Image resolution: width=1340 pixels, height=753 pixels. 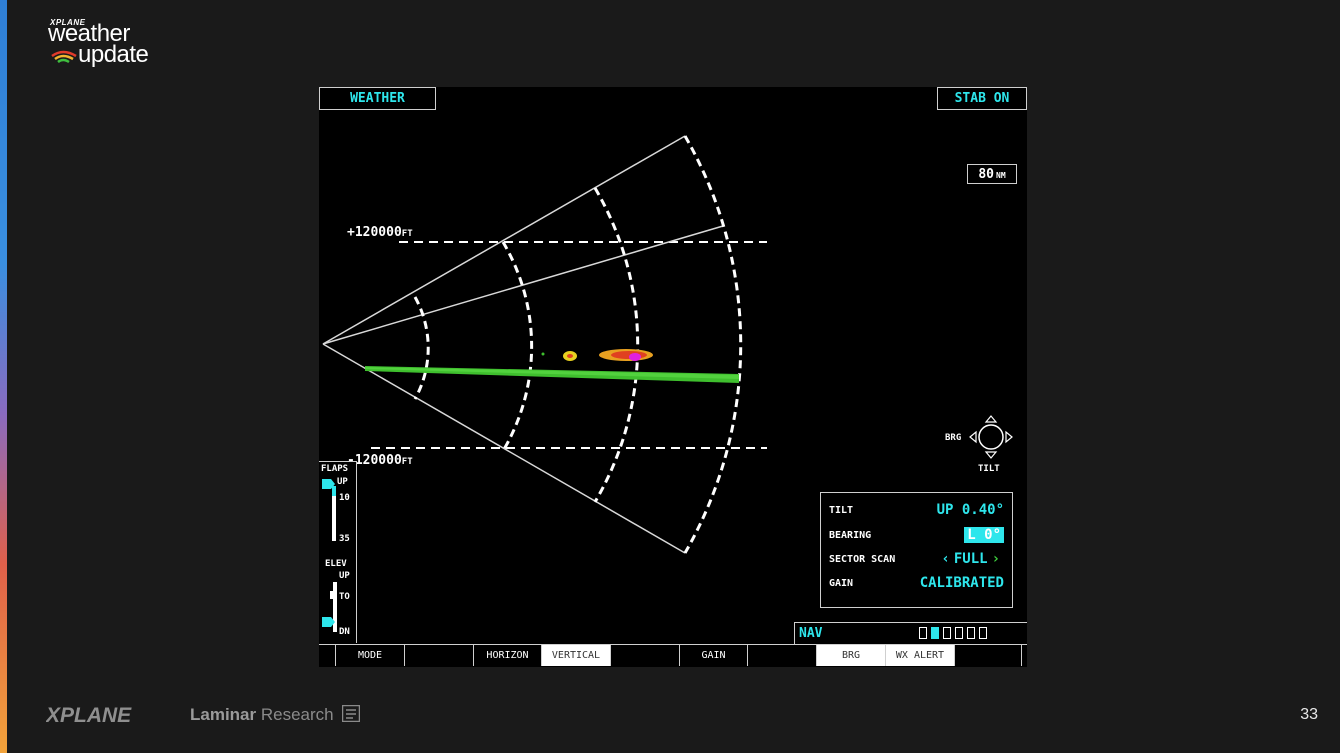 I want to click on tilt-row: TILT UP 0.40°, so click(x=916, y=510).